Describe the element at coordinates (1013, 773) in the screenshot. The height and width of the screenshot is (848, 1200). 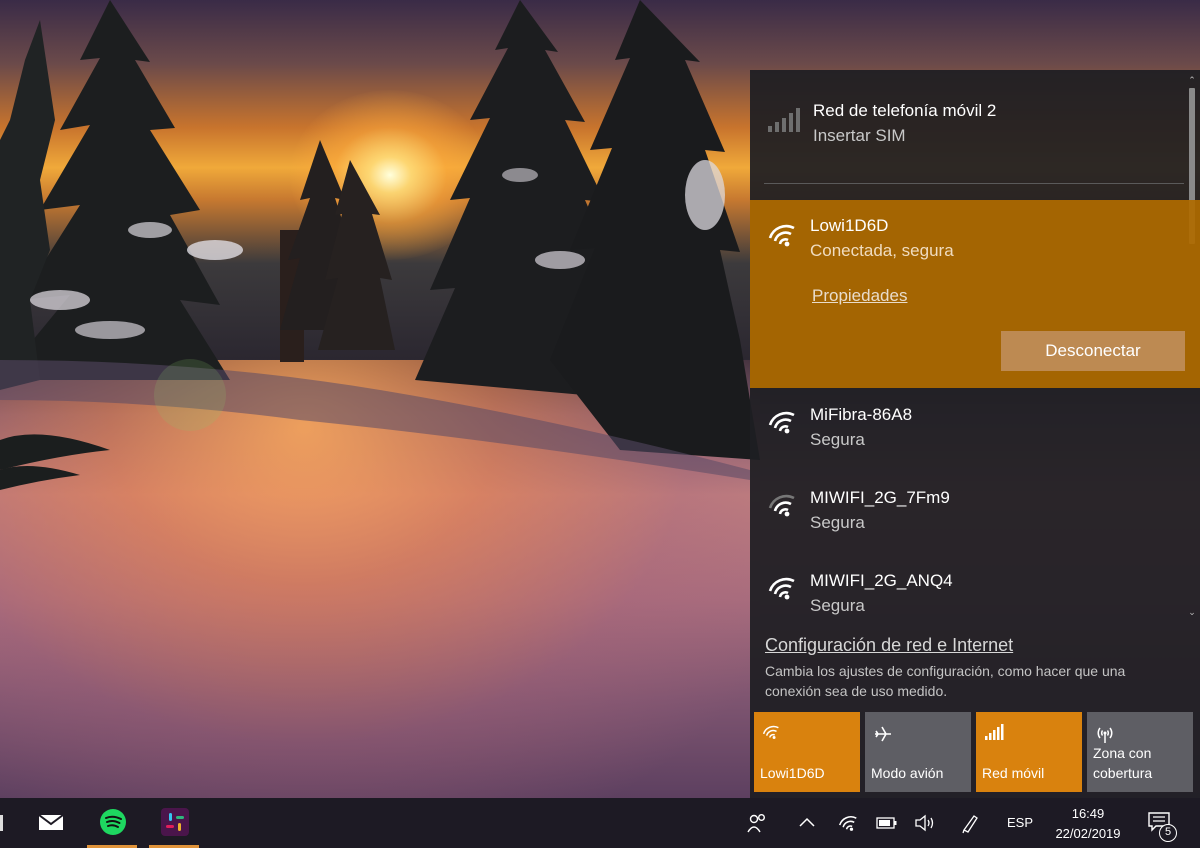
I see `cellular-tile-label: Red móvil` at that location.